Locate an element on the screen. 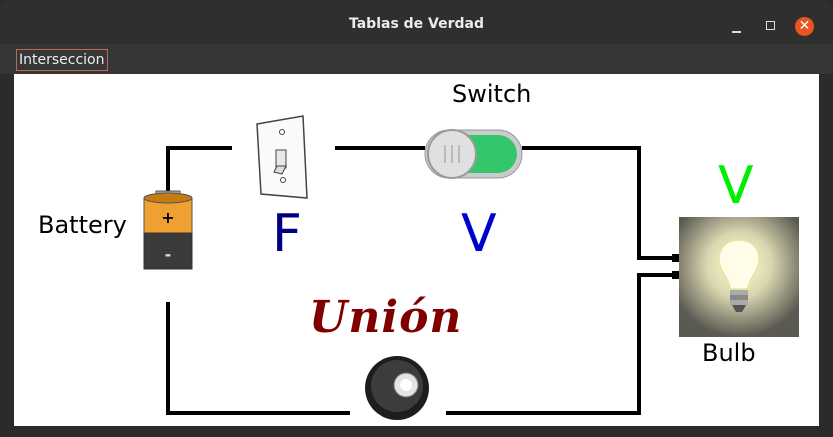 This screenshot has height=437, width=833. minimize-button is located at coordinates (736, 27).